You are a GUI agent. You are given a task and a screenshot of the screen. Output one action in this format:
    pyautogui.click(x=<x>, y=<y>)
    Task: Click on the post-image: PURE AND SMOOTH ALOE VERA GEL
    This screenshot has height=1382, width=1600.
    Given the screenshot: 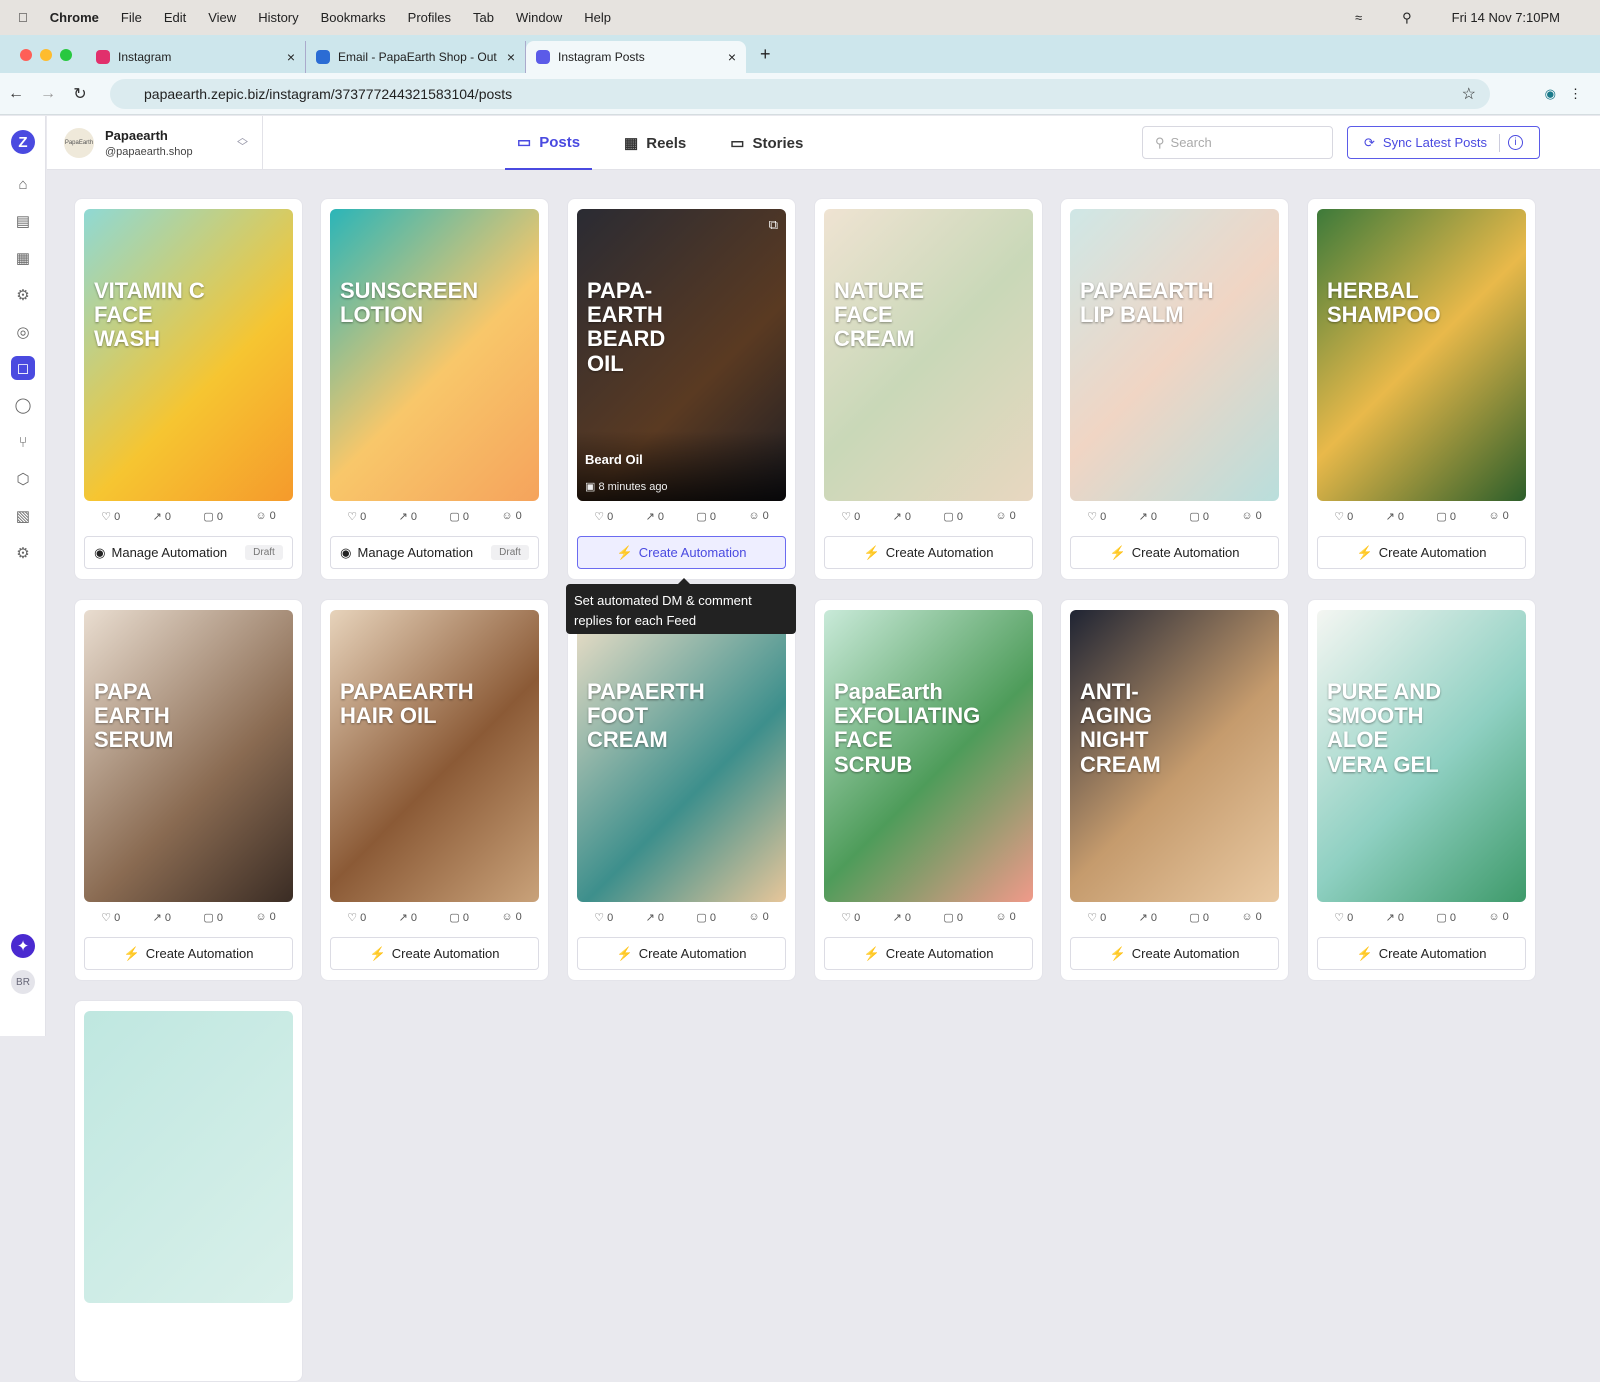 What is the action you would take?
    pyautogui.click(x=1421, y=756)
    